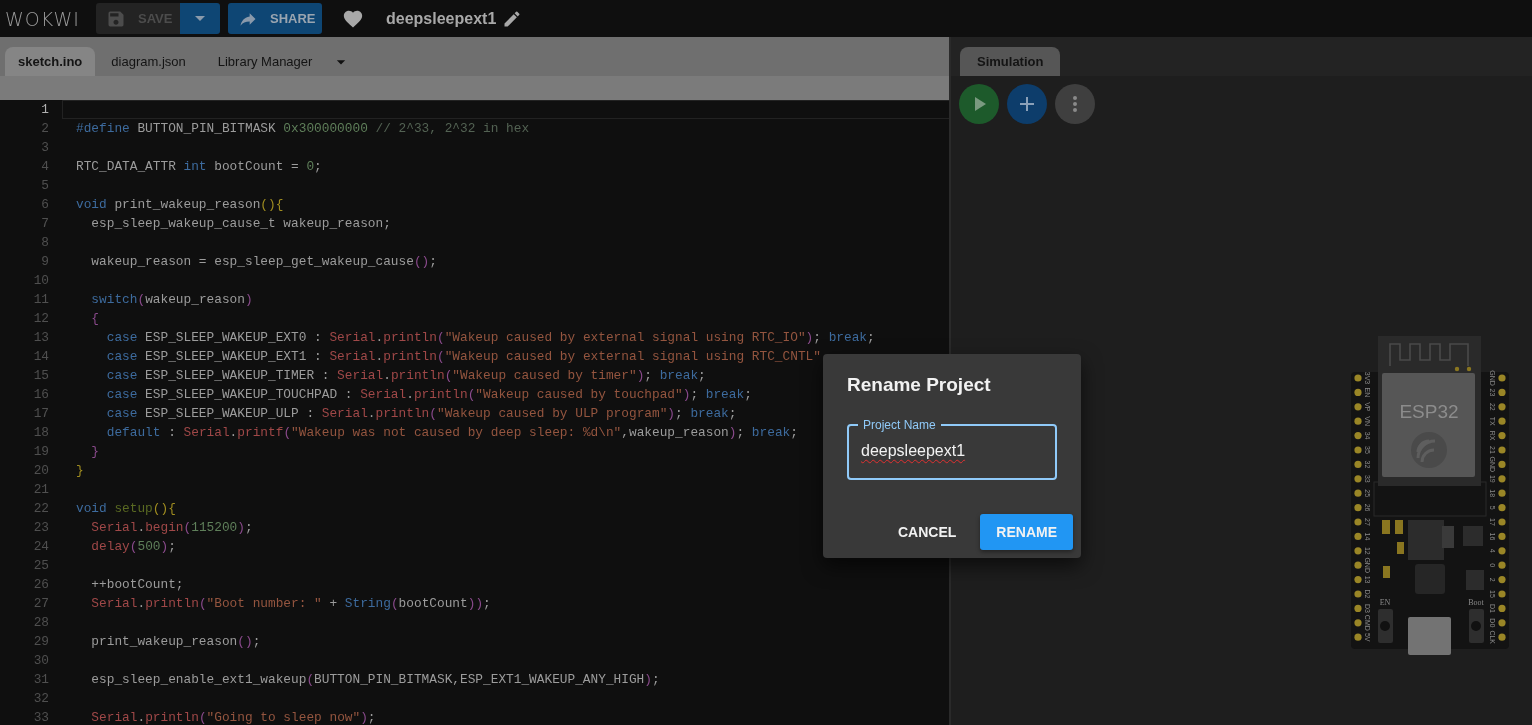 The width and height of the screenshot is (1532, 725). What do you see at coordinates (40, 300) in the screenshot?
I see `line-number: 11` at bounding box center [40, 300].